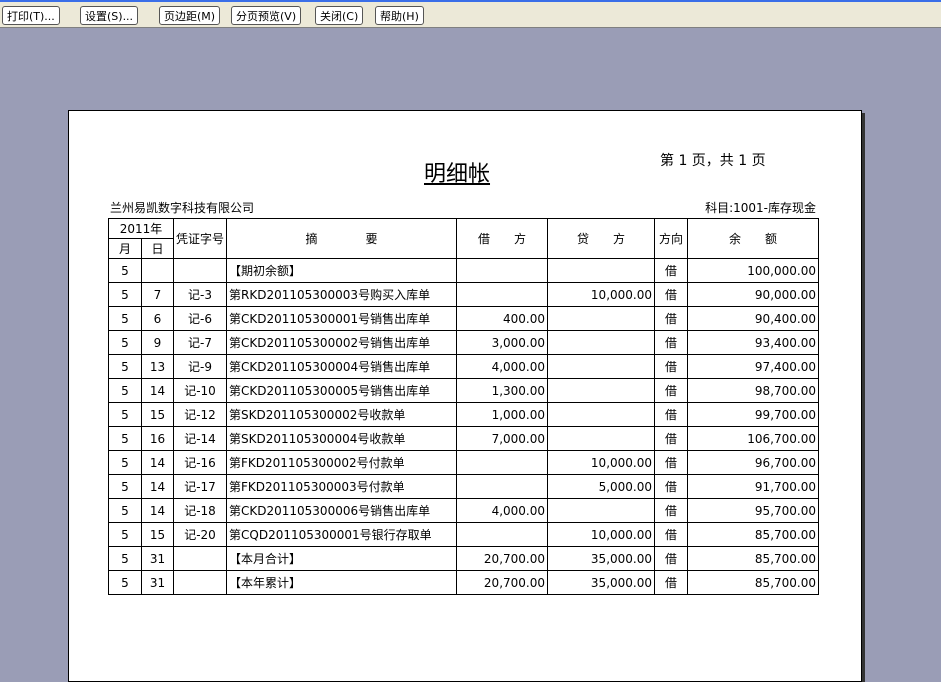 The image size is (941, 682). Describe the element at coordinates (341, 486) in the screenshot. I see `summary-cell: 第FKD201105300003号付款单` at that location.